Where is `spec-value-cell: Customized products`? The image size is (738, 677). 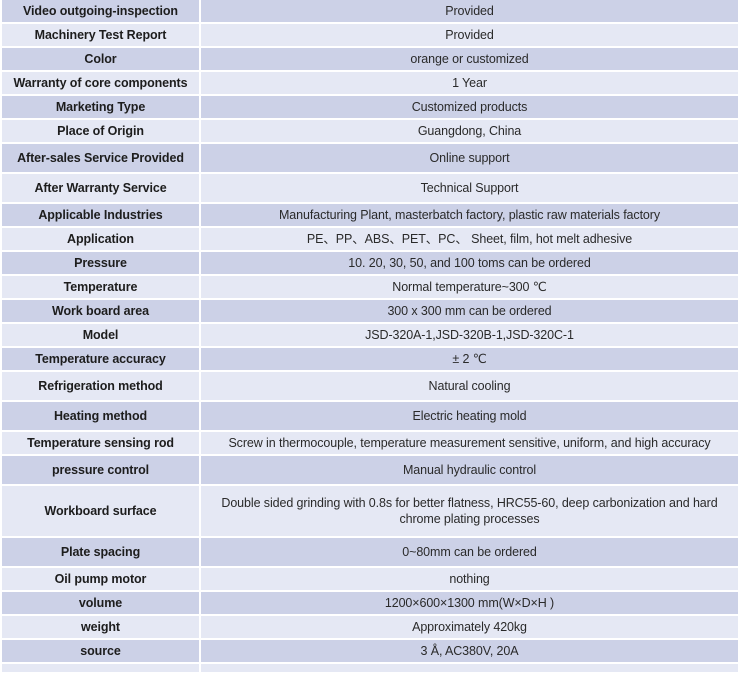 spec-value-cell: Customized products is located at coordinates (469, 108).